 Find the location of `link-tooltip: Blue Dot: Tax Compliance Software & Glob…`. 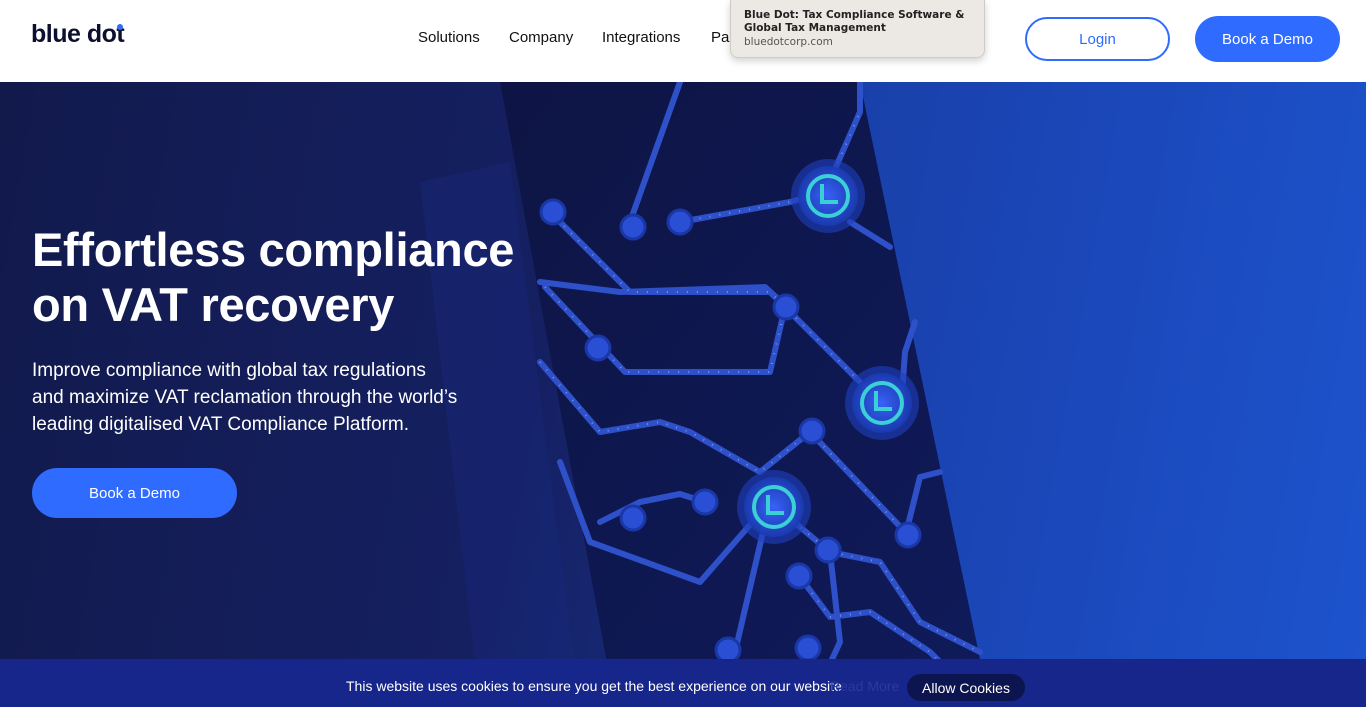

link-tooltip: Blue Dot: Tax Compliance Software & Glob… is located at coordinates (857, 29).